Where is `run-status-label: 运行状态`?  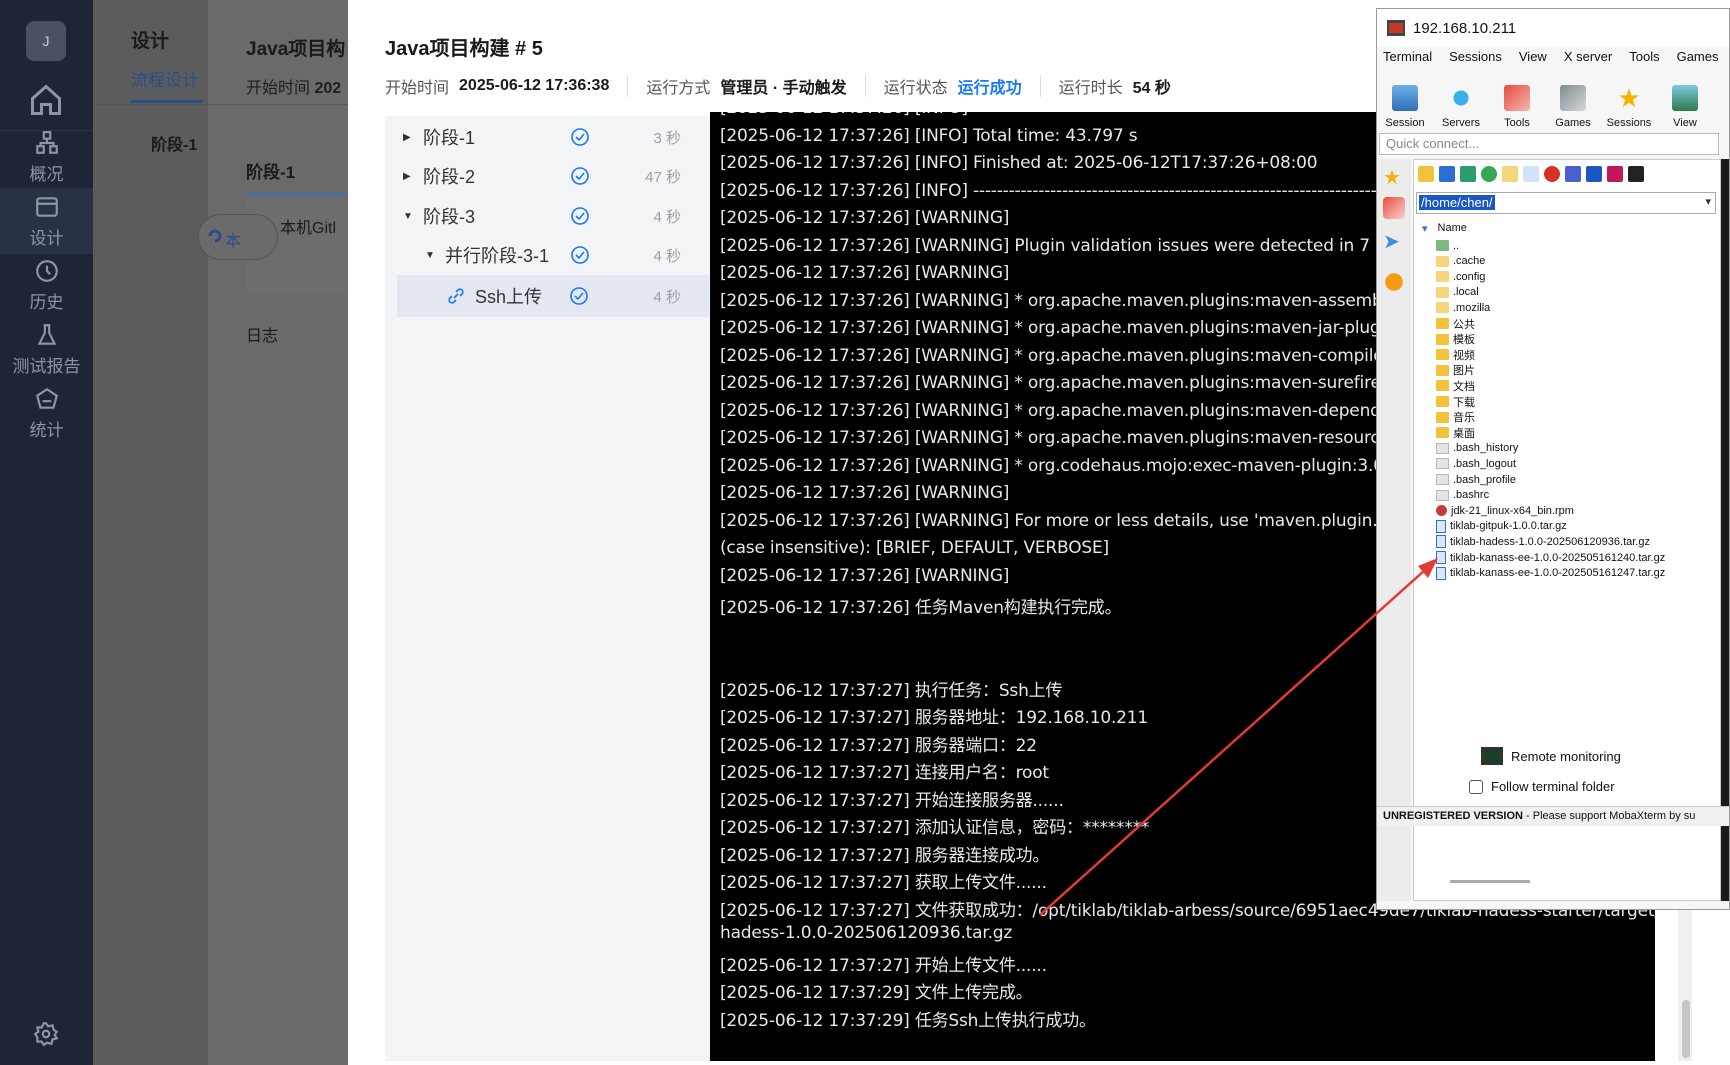 run-status-label: 运行状态 is located at coordinates (915, 88).